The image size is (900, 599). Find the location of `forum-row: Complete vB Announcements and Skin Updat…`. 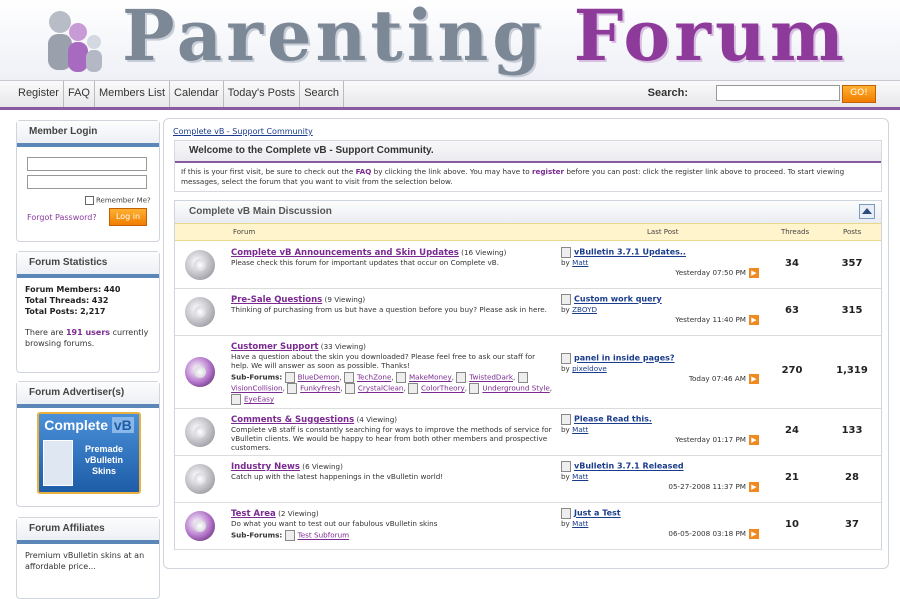

forum-row: Complete vB Announcements and Skin Updat… is located at coordinates (528, 265).